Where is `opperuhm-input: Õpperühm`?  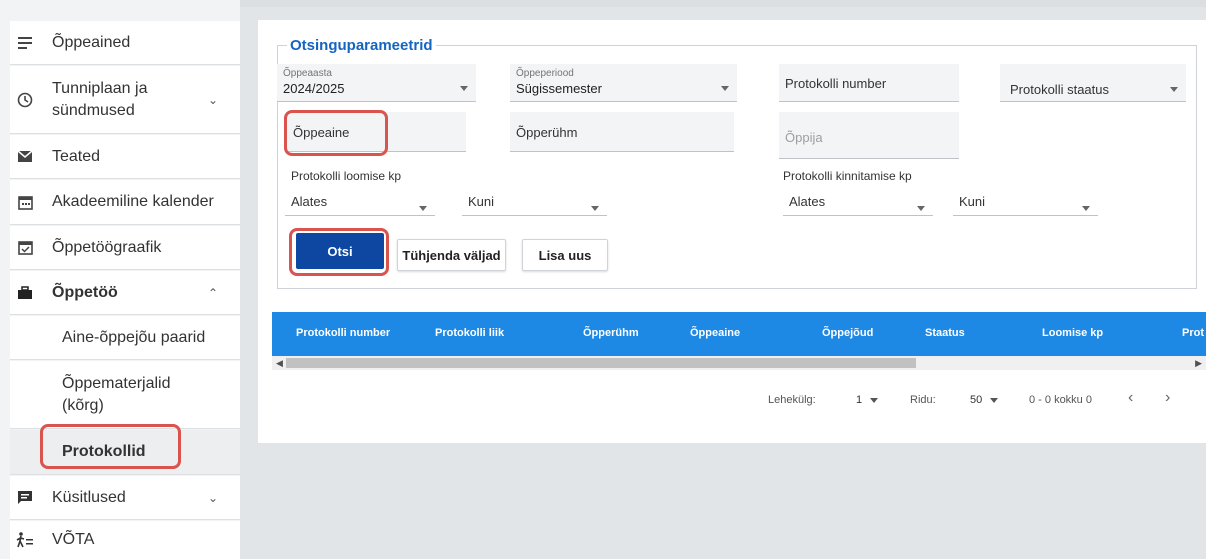 opperuhm-input: Õpperühm is located at coordinates (622, 132).